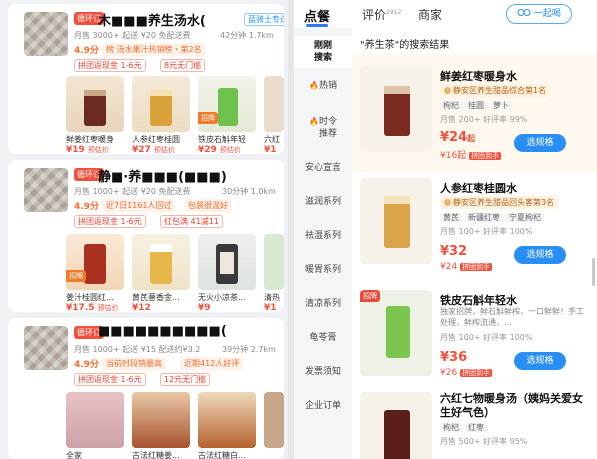  I want to click on menu-item: 六红七物暖身汤（姨妈关爱女生好气色） 枸杞 红枣 月售 500+ 好评率 95%, so click(474, 423).